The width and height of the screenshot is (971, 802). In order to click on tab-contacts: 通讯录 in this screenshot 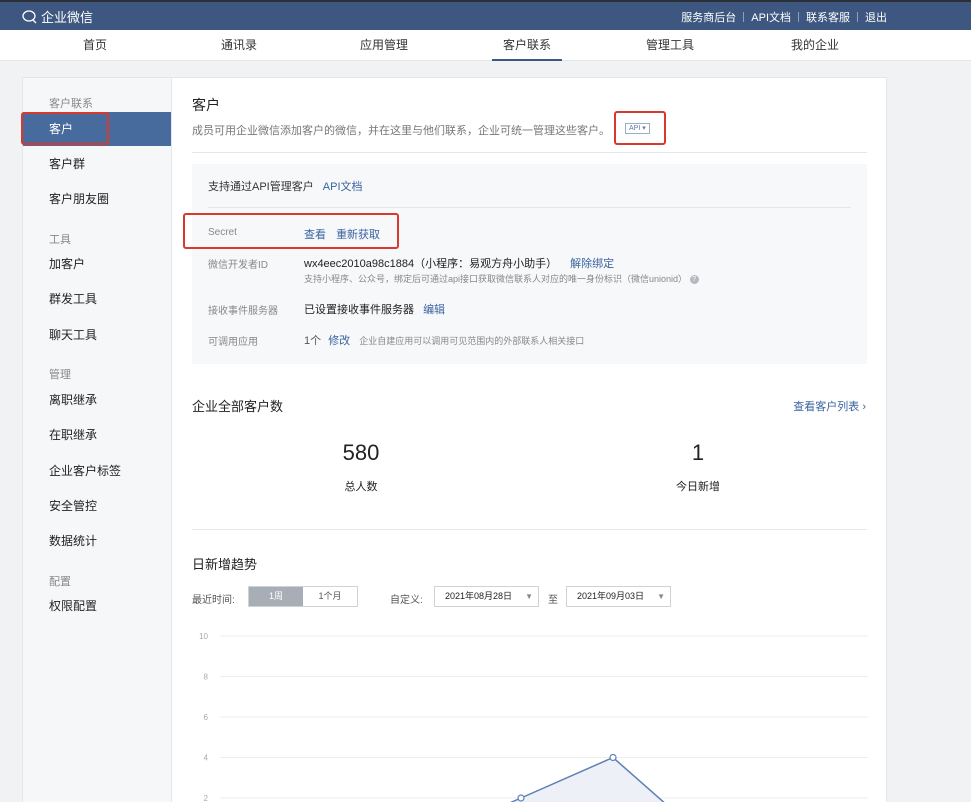, I will do `click(239, 45)`.